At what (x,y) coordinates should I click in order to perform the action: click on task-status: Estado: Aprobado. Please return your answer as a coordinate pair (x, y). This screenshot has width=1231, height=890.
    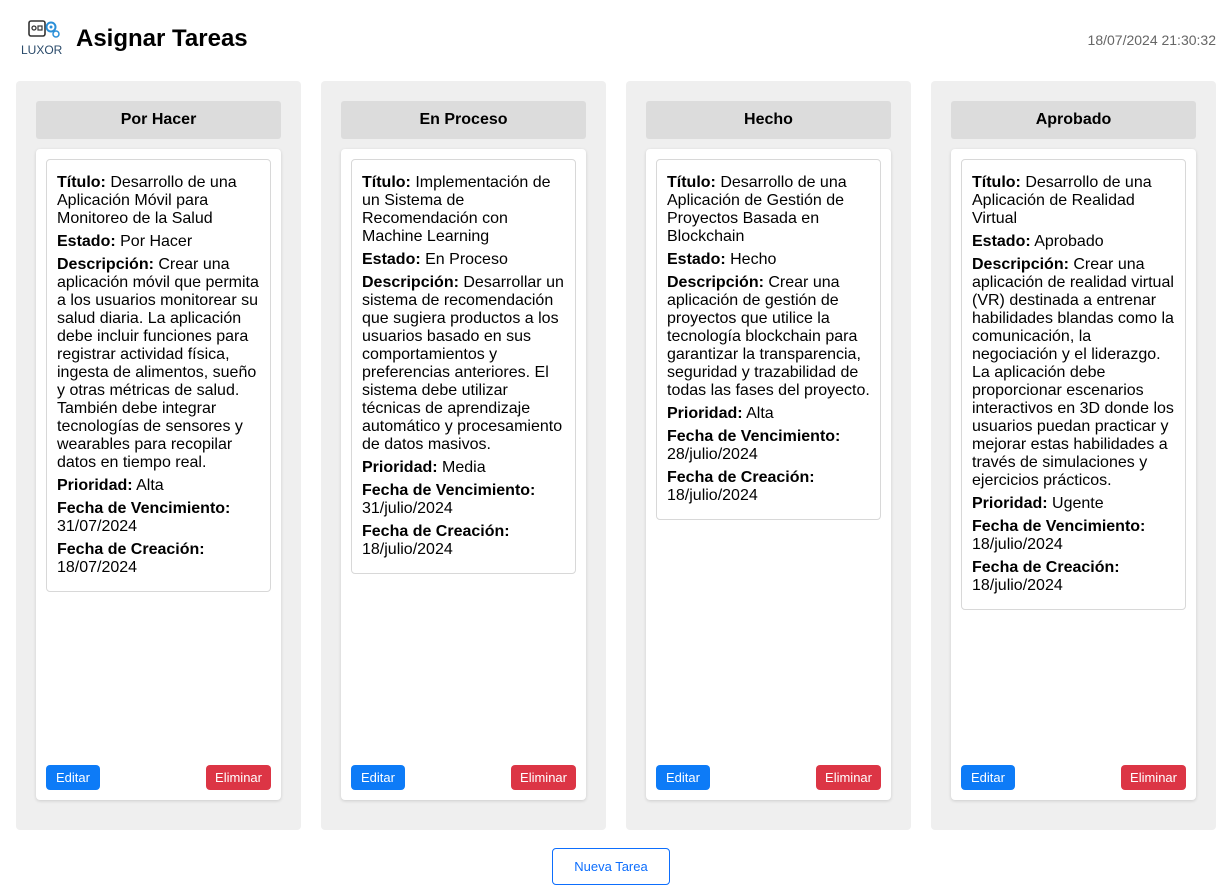
    Looking at the image, I should click on (1038, 241).